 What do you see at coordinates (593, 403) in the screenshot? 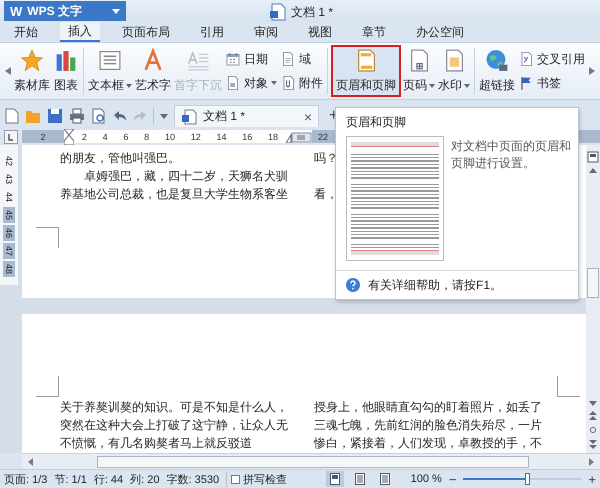
I see `scroll-down-icon` at bounding box center [593, 403].